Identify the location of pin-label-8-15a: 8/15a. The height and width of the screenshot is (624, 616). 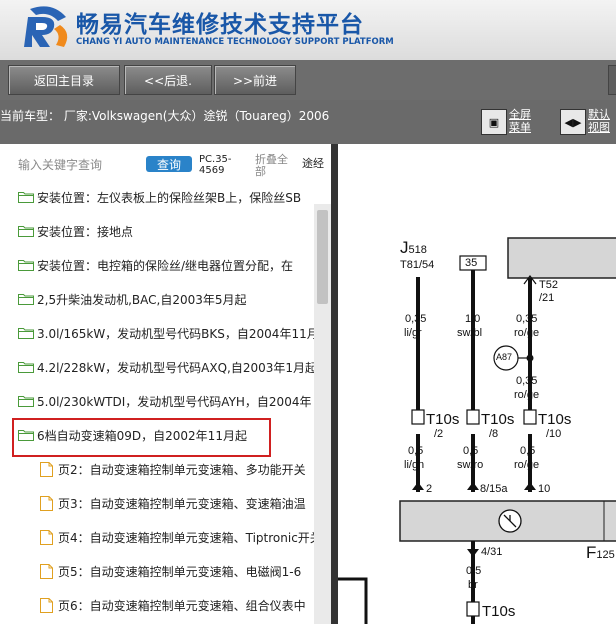
(494, 489).